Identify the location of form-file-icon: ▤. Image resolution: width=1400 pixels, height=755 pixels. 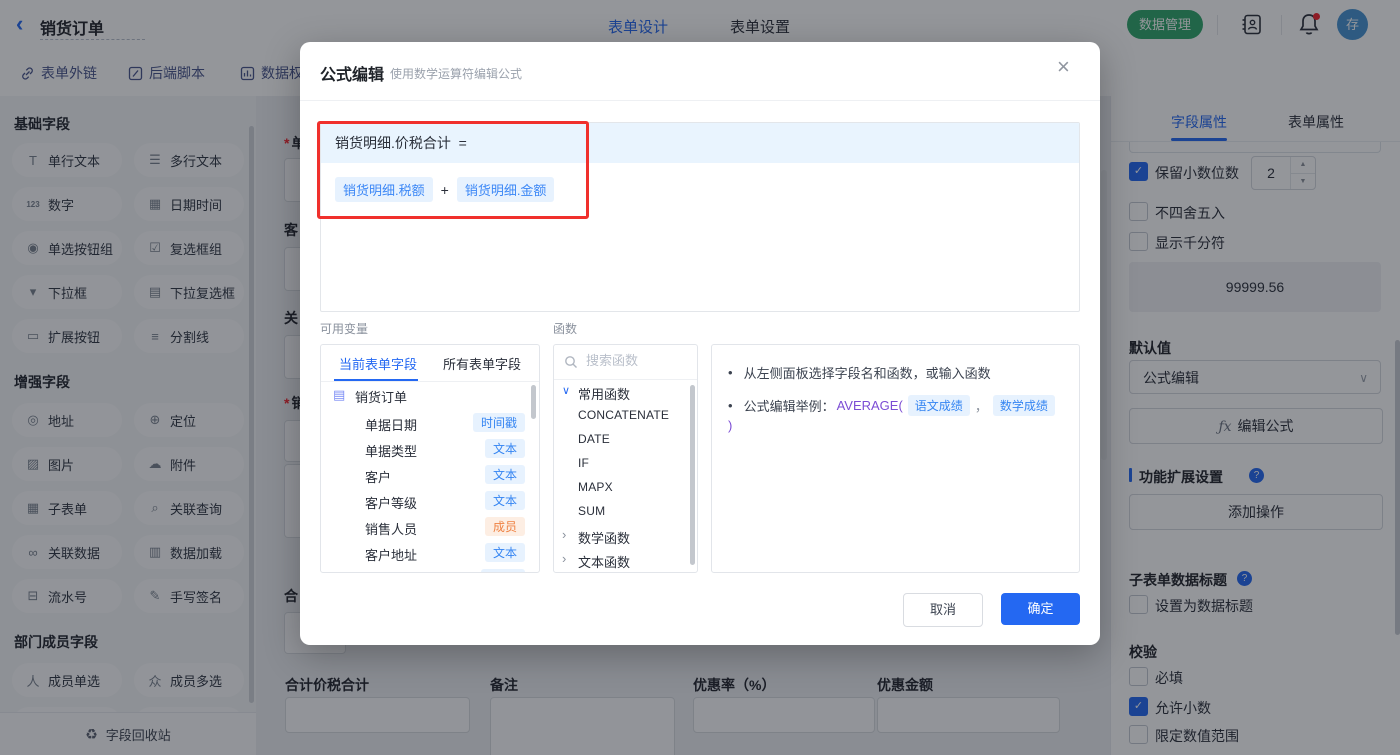
(339, 394).